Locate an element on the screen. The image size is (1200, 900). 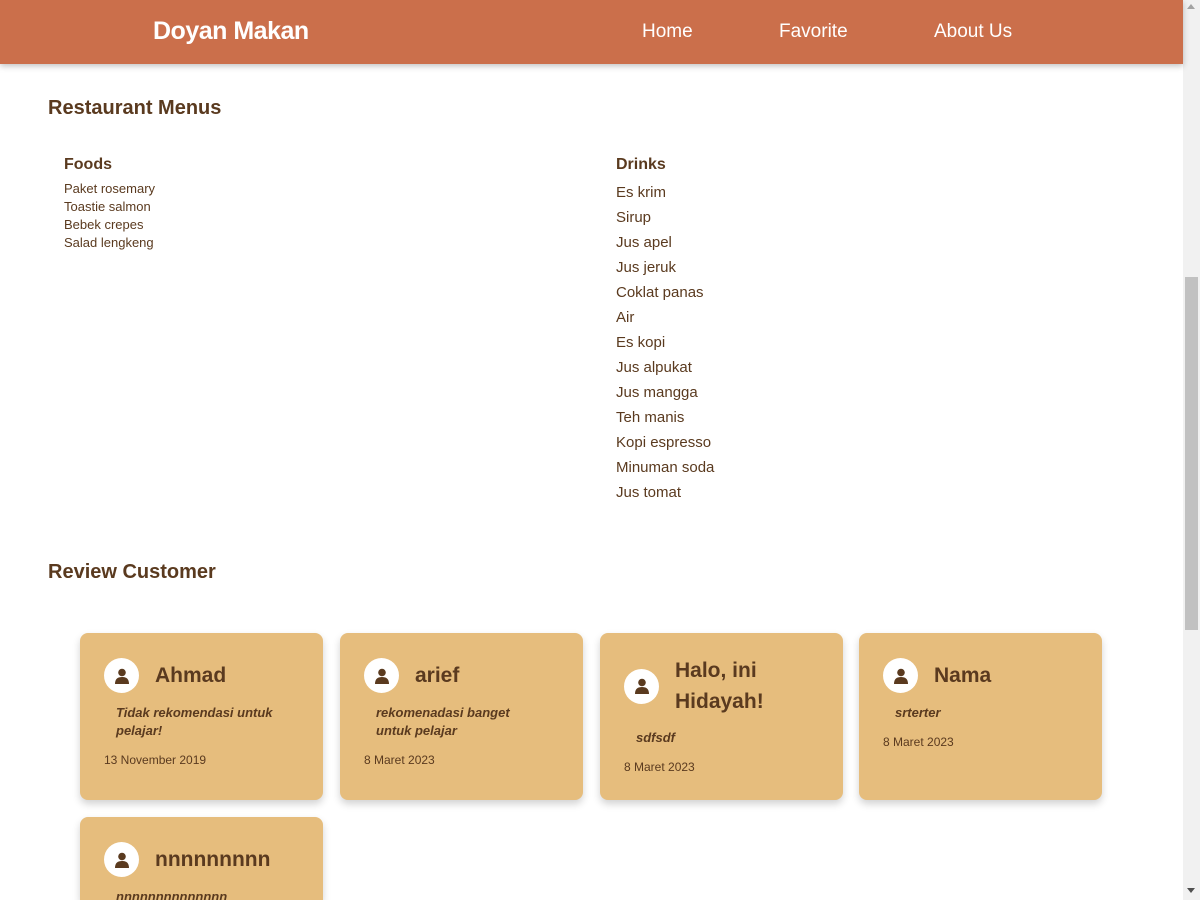
reviewer-name: Ahmad is located at coordinates (191, 675).